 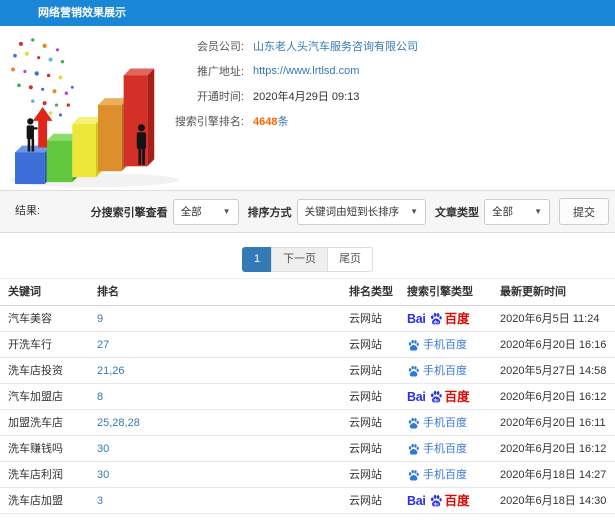 I want to click on bar-chart-illustration, so click(x=94, y=113).